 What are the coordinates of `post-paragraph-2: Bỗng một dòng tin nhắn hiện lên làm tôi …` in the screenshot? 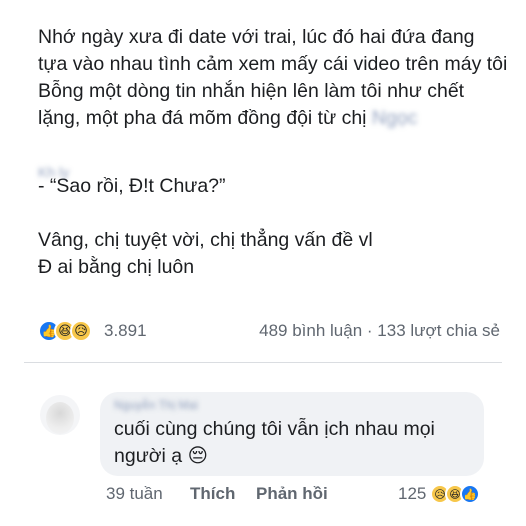 It's located at (251, 104).